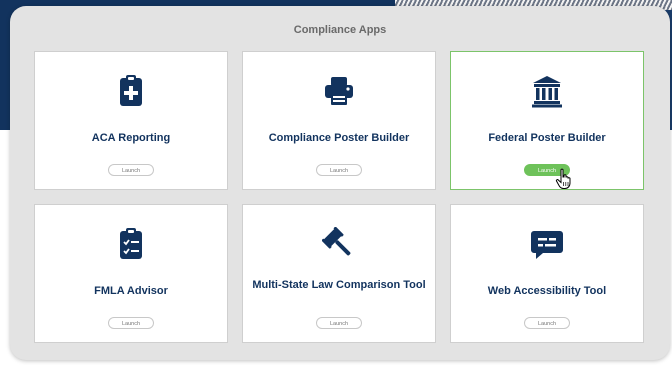  Describe the element at coordinates (547, 138) in the screenshot. I see `app-name: Federal Poster Builder` at that location.